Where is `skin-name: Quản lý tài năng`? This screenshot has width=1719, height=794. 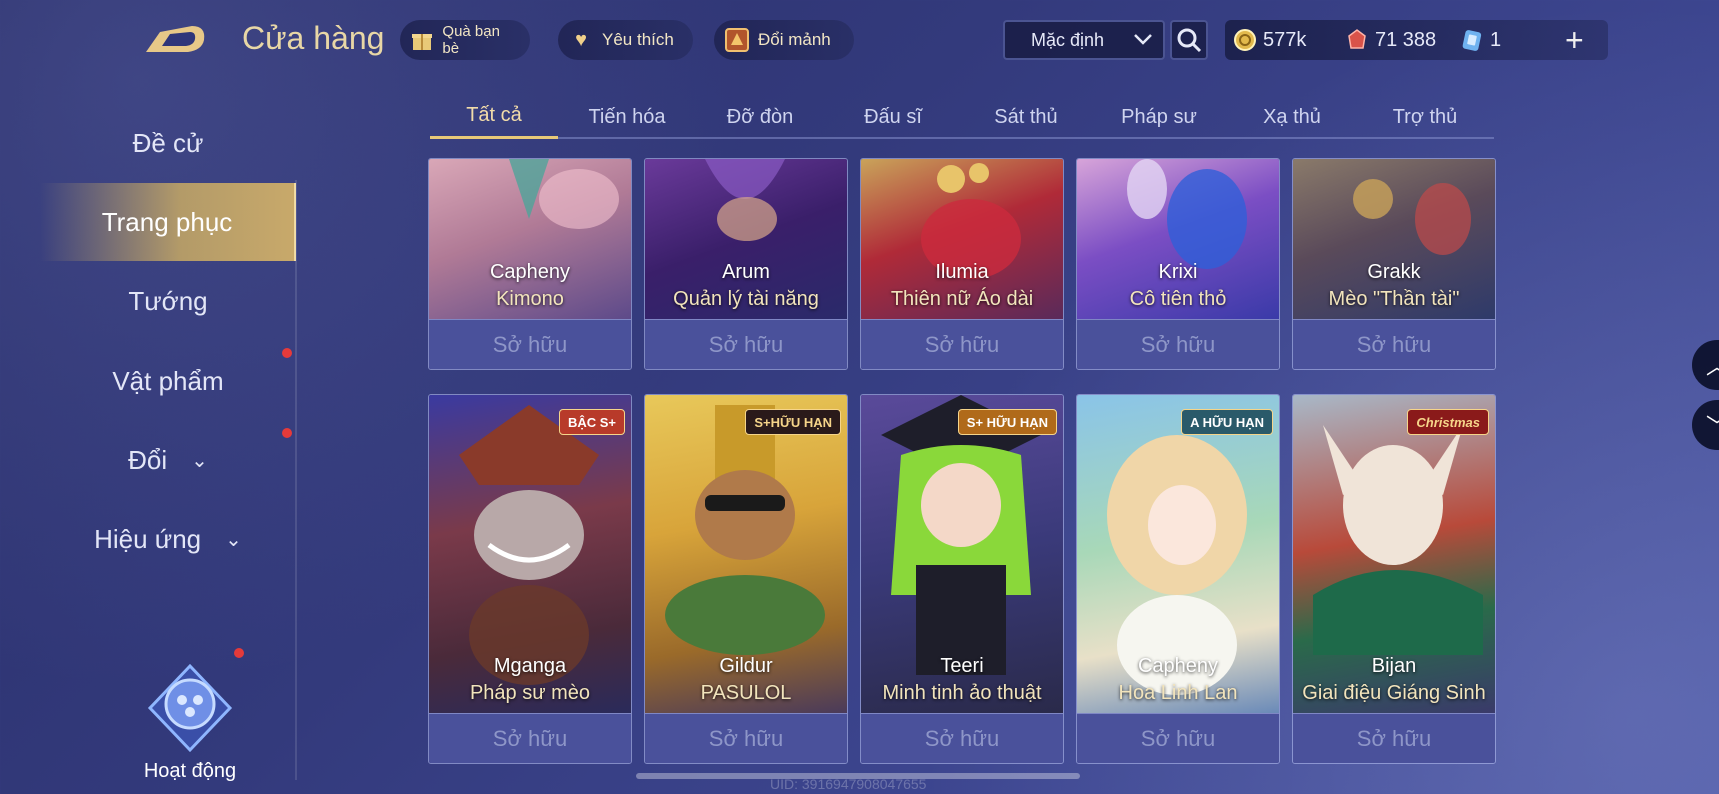
skin-name: Quản lý tài năng is located at coordinates (746, 299).